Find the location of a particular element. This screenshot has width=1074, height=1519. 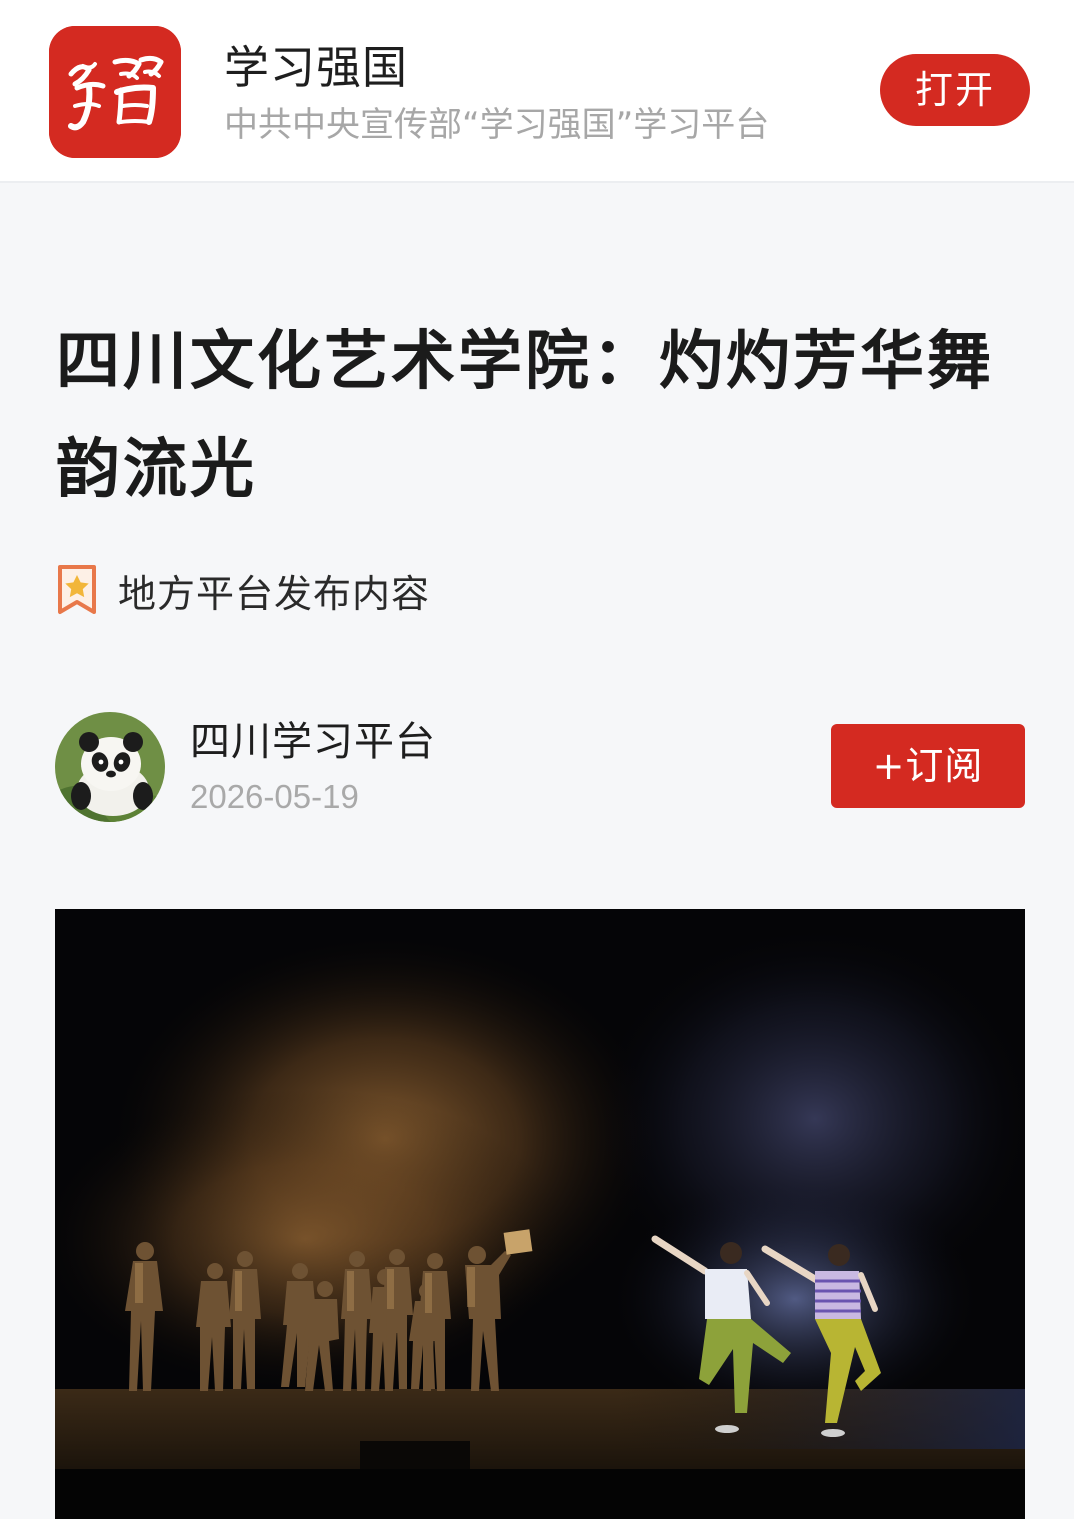

subscribe-button: +订阅 is located at coordinates (928, 766).